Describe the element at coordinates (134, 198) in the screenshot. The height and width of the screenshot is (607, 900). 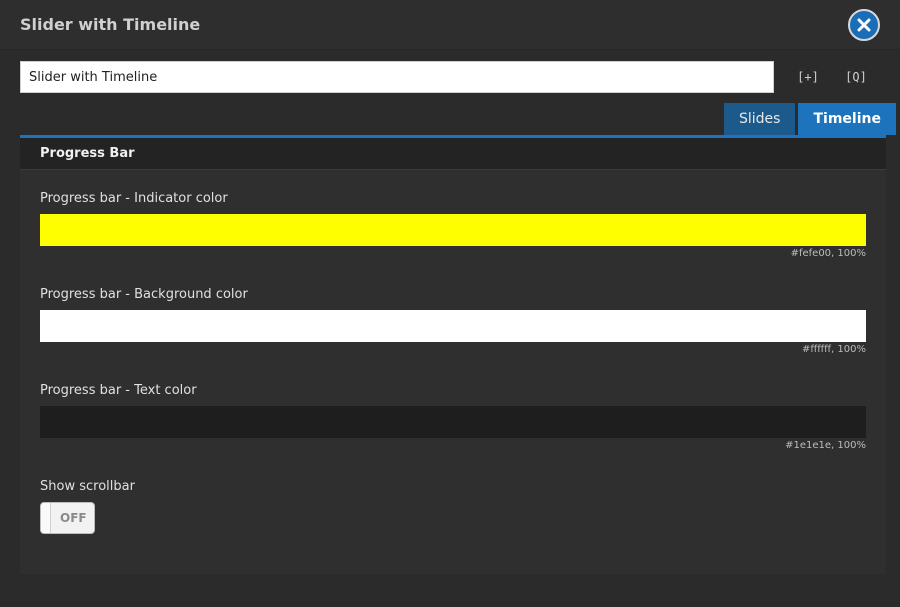
I see `indicator-color-label: Progress bar - Indicator color` at that location.